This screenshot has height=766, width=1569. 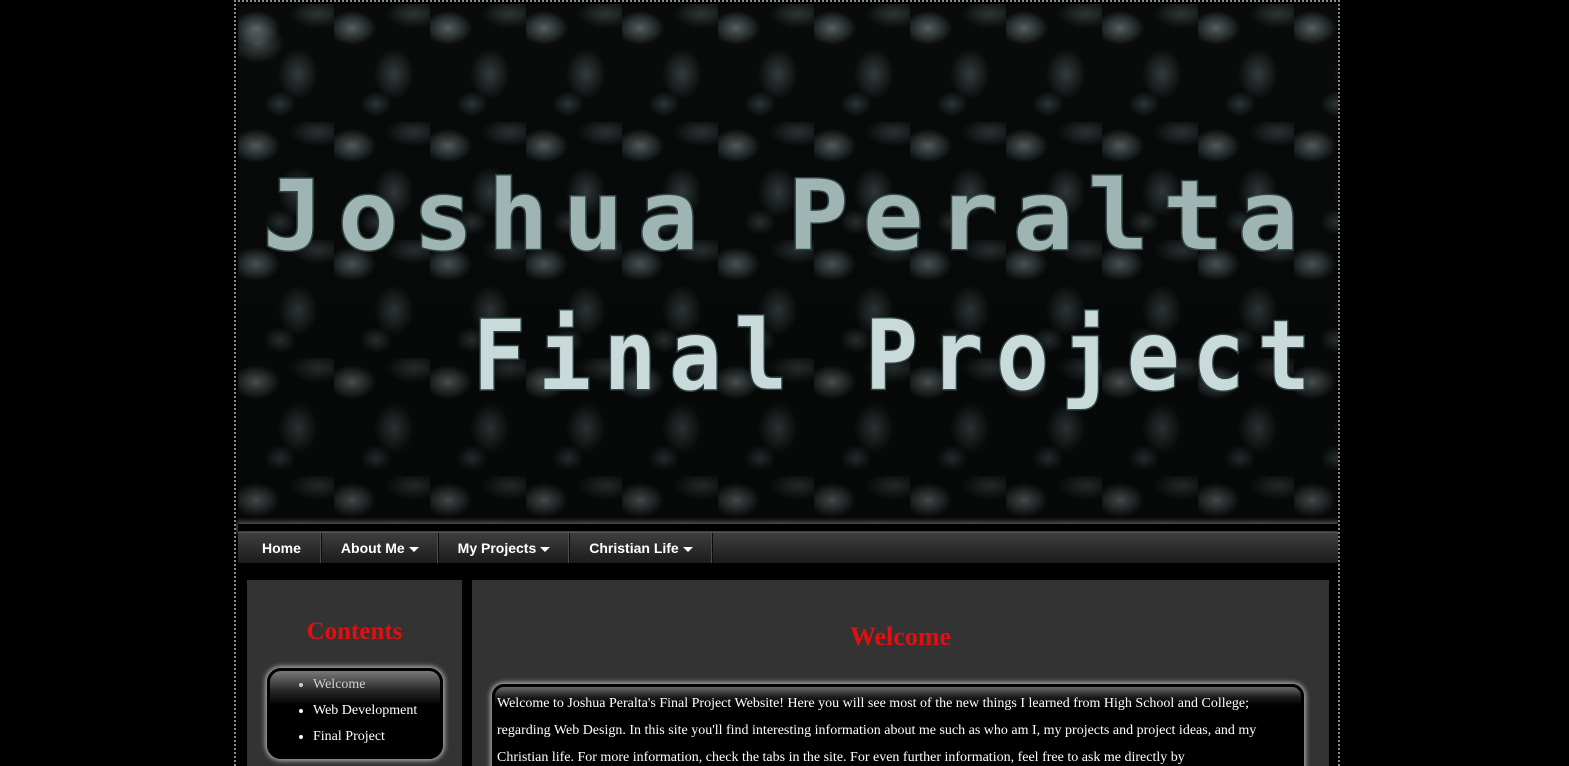 What do you see at coordinates (497, 548) in the screenshot?
I see `nav-my-projects-label: My Projects` at bounding box center [497, 548].